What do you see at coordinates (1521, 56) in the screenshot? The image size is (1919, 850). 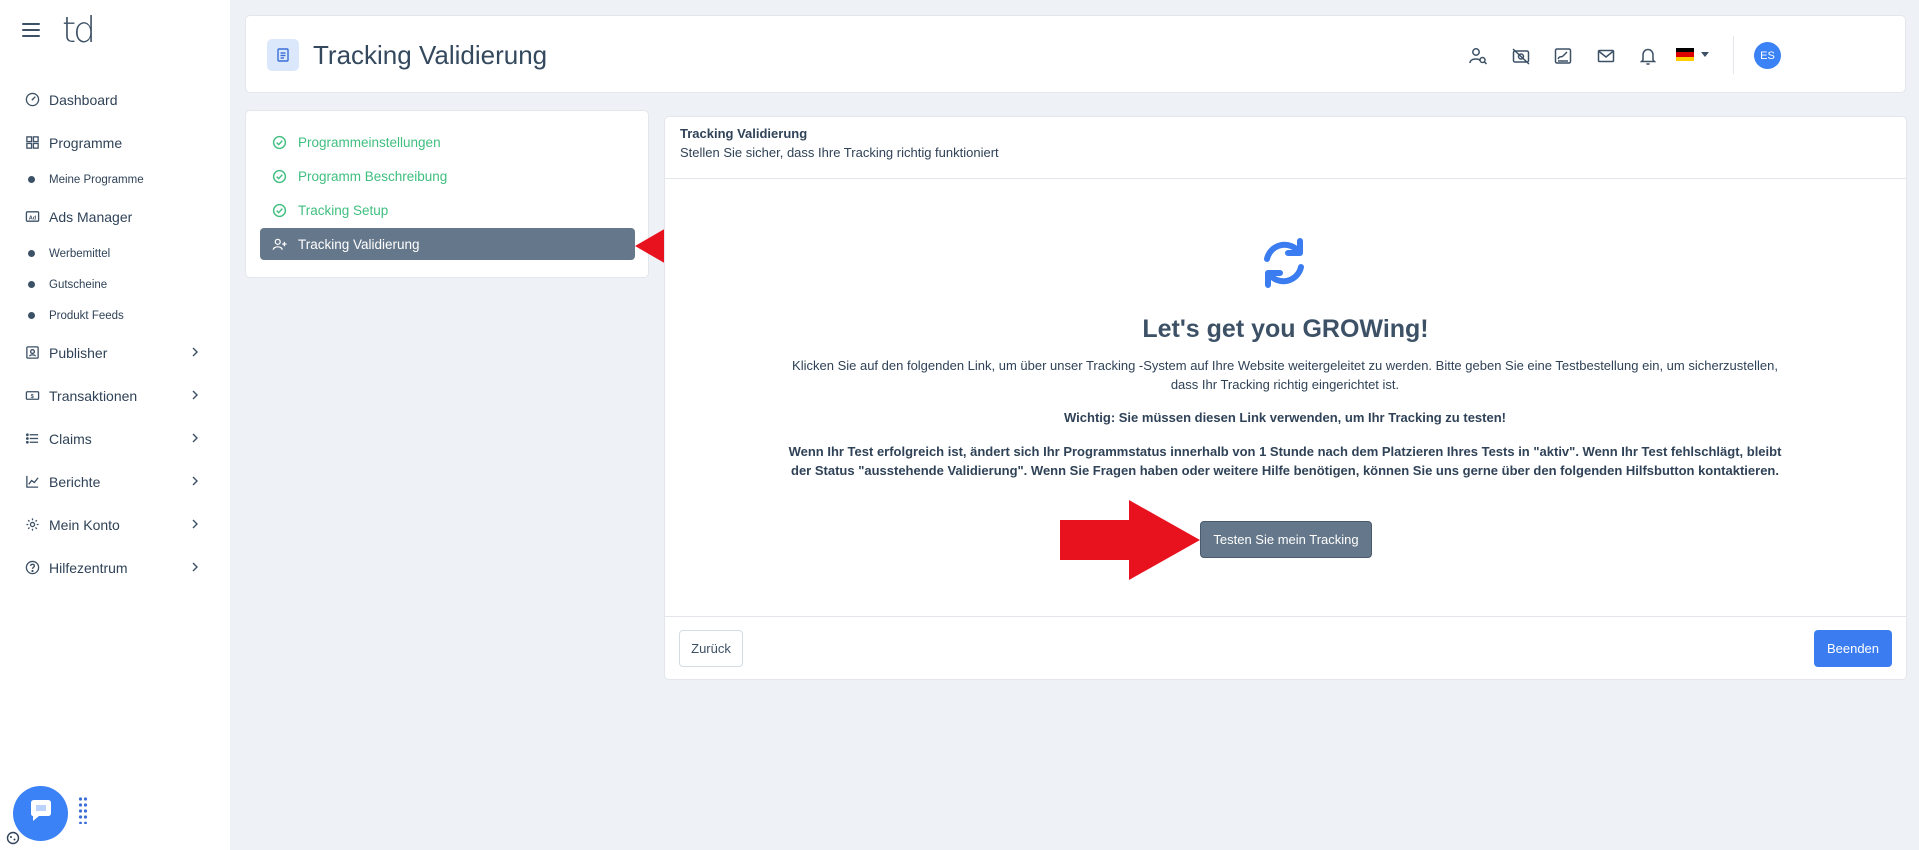 I see `no-camera-icon` at bounding box center [1521, 56].